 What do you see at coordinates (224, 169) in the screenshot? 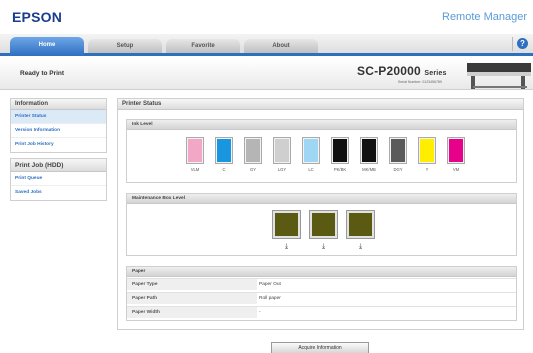
I see `ink-label: C` at bounding box center [224, 169].